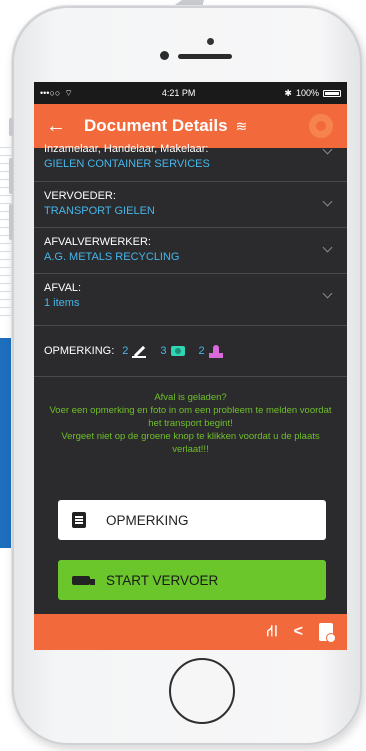  I want to click on gear-icon, so click(321, 126).